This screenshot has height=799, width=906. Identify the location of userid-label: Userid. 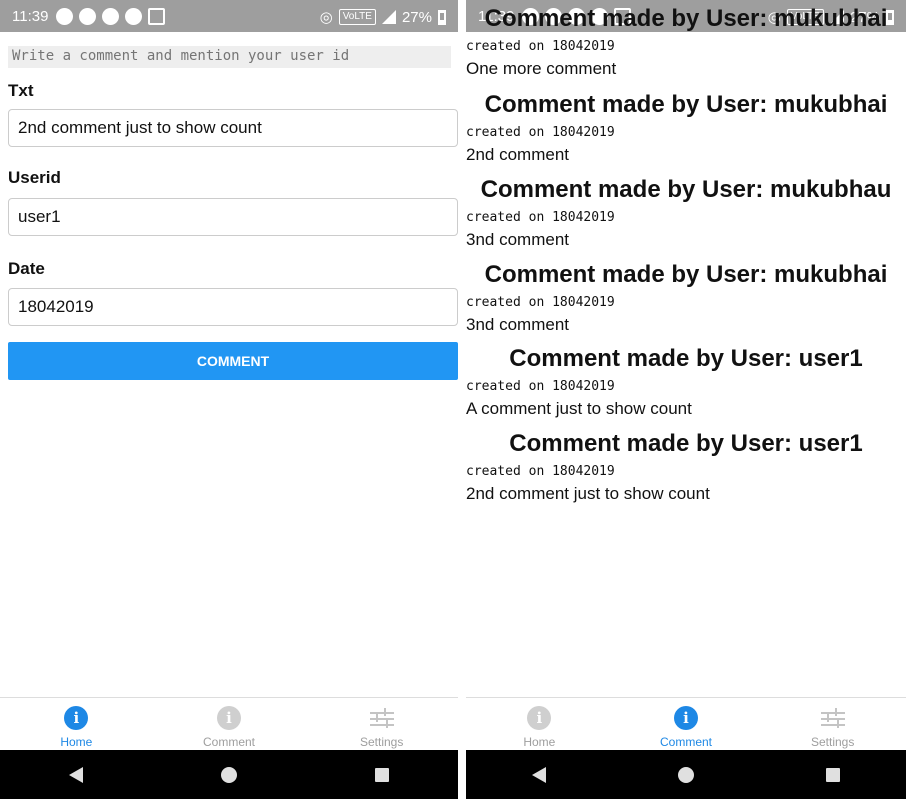
(34, 177).